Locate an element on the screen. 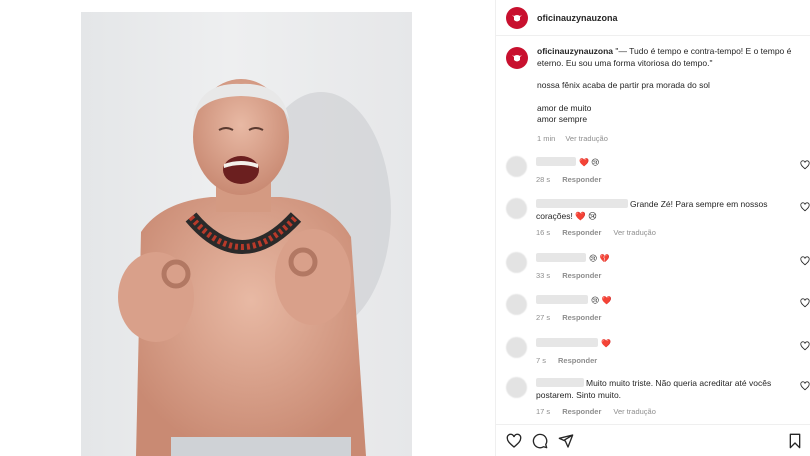 The image size is (810, 456). comment-item: 😢 💔 33 s Responder is located at coordinates (658, 267).